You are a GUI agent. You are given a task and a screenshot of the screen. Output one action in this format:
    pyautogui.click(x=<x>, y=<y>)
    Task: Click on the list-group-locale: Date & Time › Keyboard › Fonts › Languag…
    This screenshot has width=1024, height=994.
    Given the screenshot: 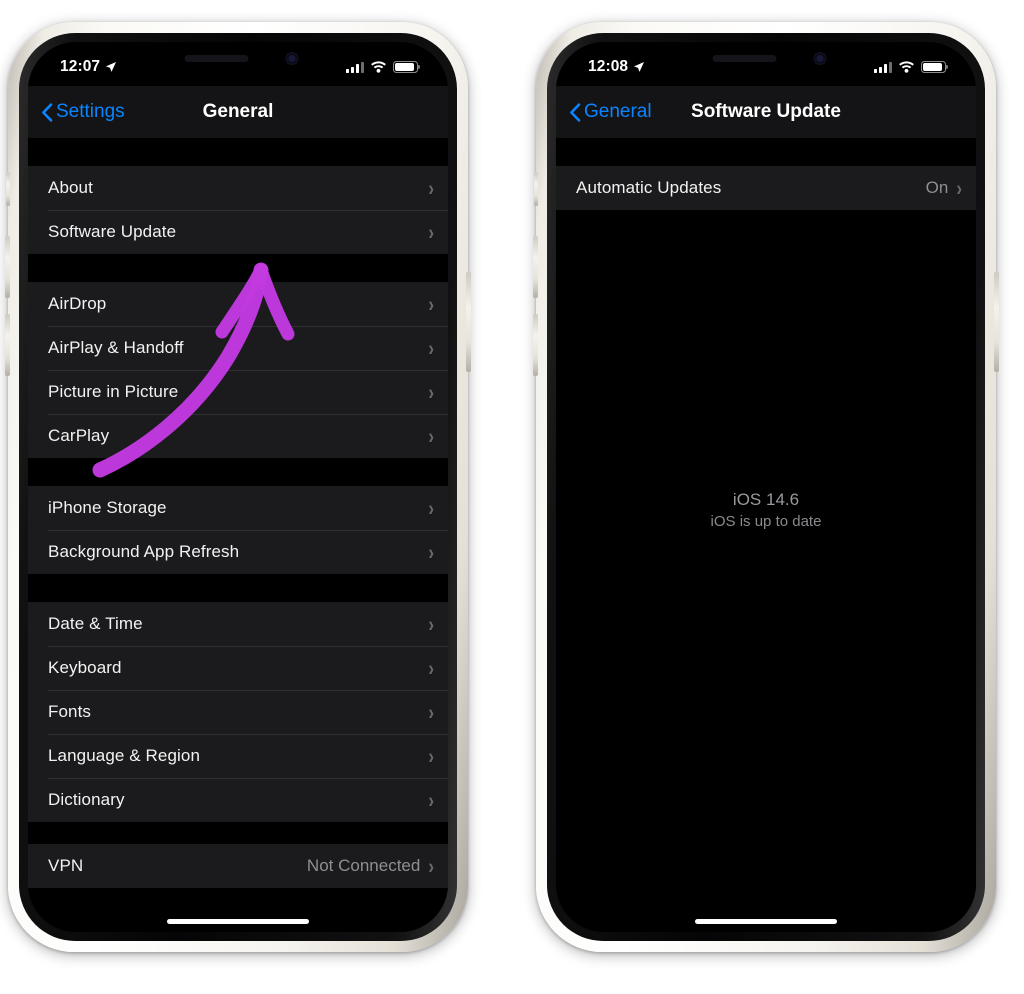 What is the action you would take?
    pyautogui.click(x=238, y=712)
    